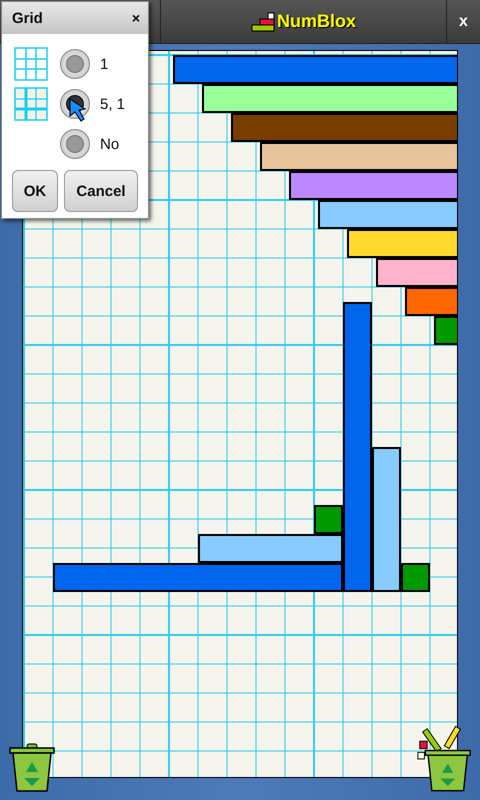 This screenshot has height=800, width=480. What do you see at coordinates (27, 18) in the screenshot?
I see `dialog-title: Grid` at bounding box center [27, 18].